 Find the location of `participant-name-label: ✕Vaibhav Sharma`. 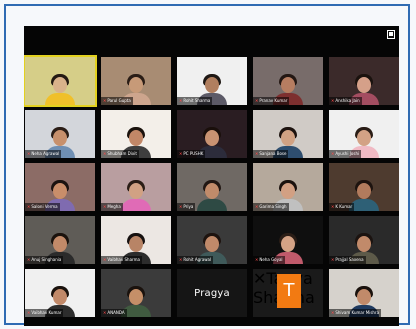

participant-name-label: ✕Vaibhav Sharma is located at coordinates (121, 260).